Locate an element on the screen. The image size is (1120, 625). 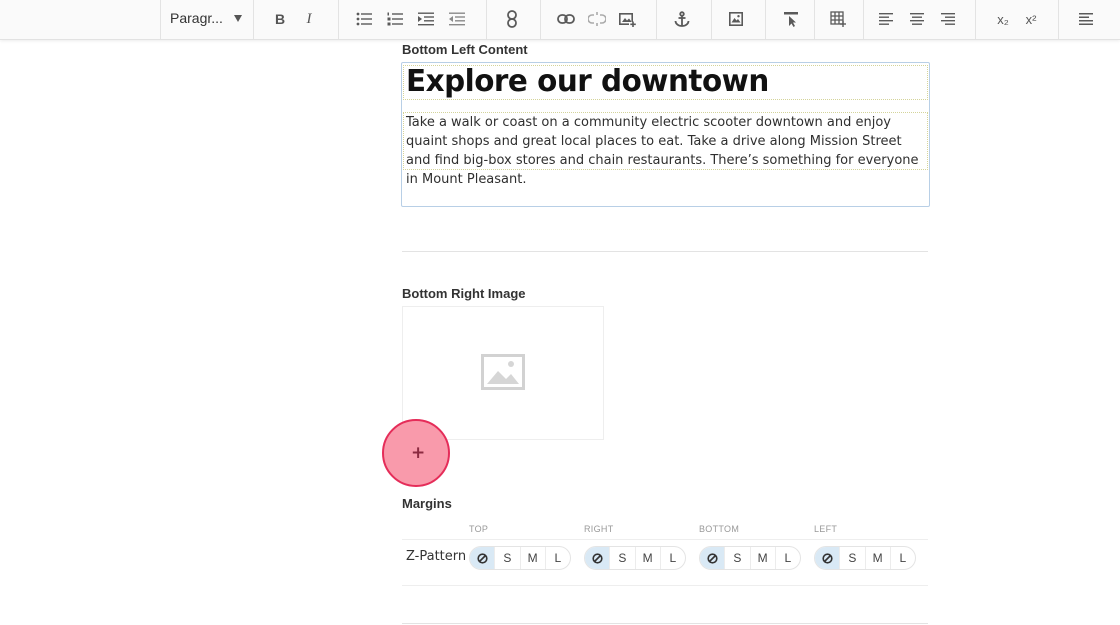
bold-icon: B is located at coordinates (280, 19).